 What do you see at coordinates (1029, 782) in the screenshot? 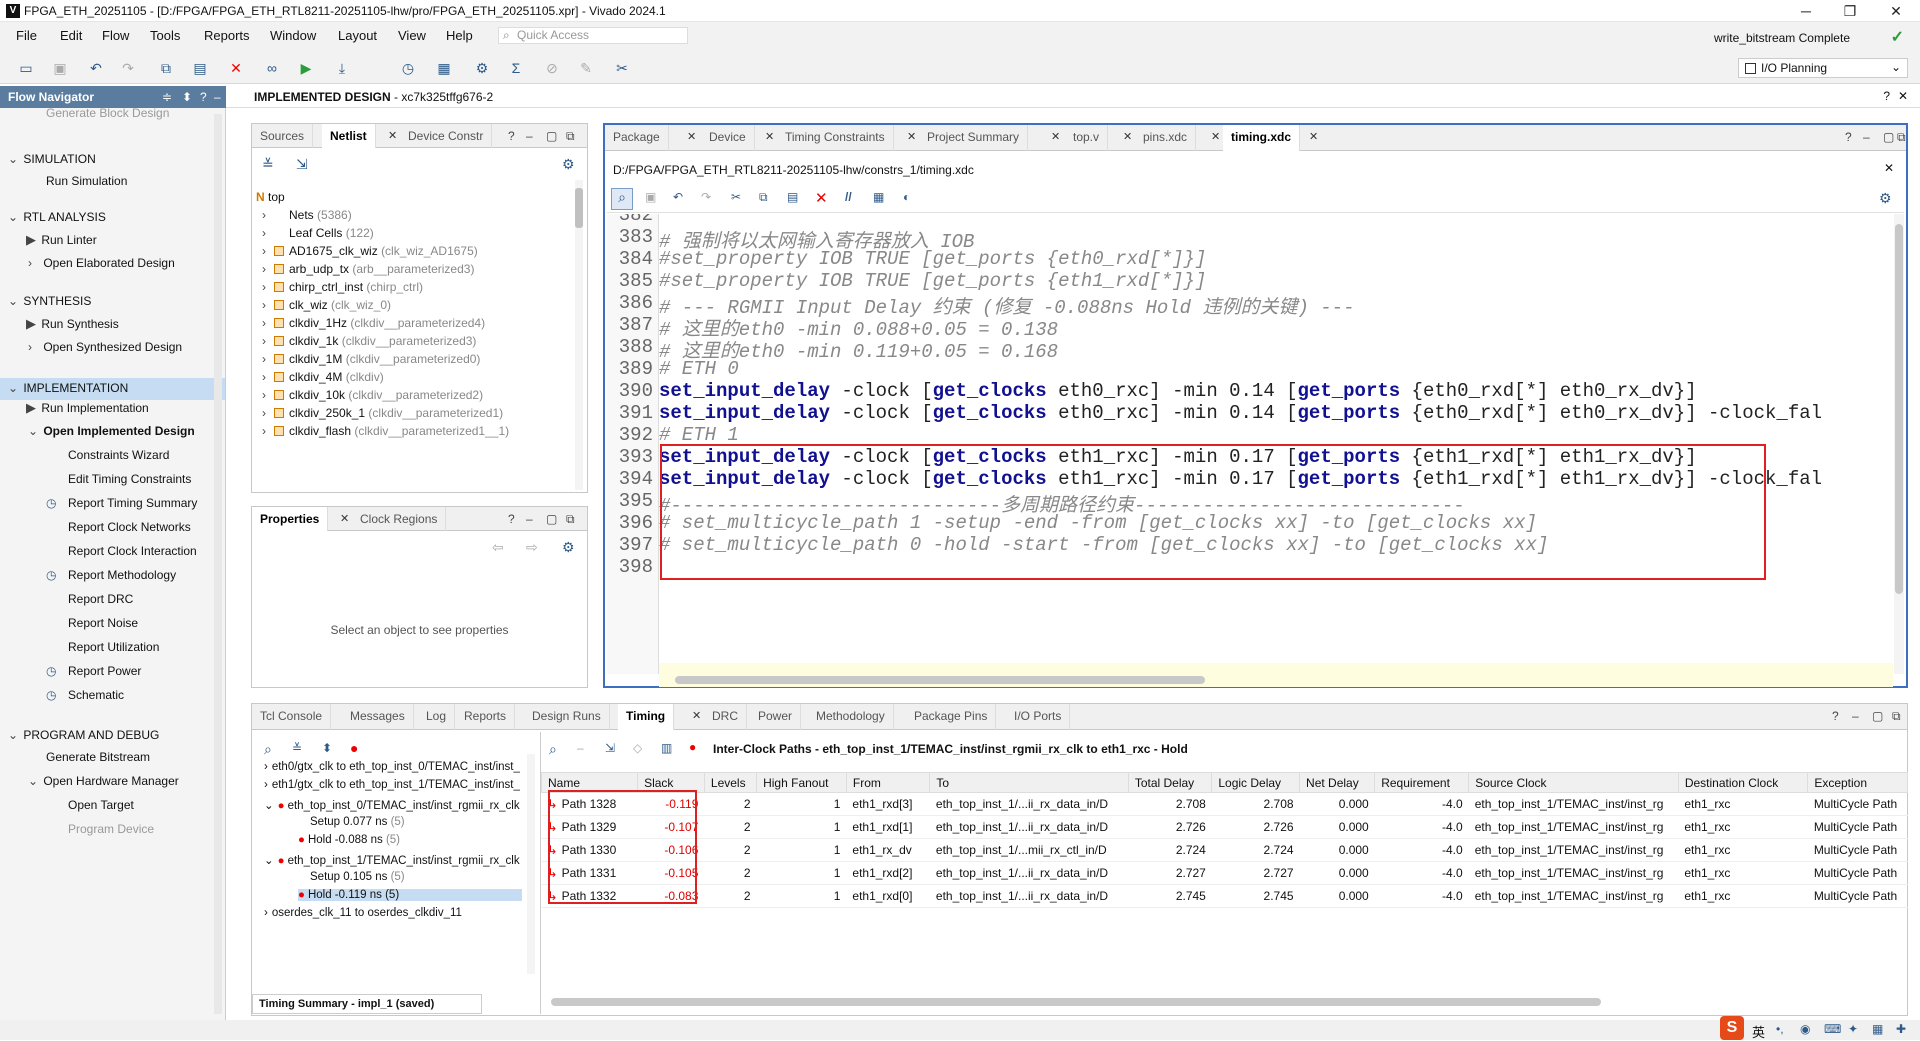
I see `column-header: To` at bounding box center [1029, 782].